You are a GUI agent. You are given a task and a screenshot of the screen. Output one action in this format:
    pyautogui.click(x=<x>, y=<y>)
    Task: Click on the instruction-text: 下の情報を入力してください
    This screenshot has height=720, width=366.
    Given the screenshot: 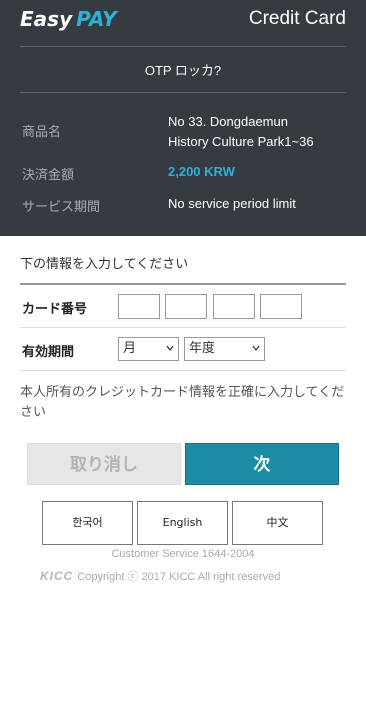 What is the action you would take?
    pyautogui.click(x=104, y=264)
    